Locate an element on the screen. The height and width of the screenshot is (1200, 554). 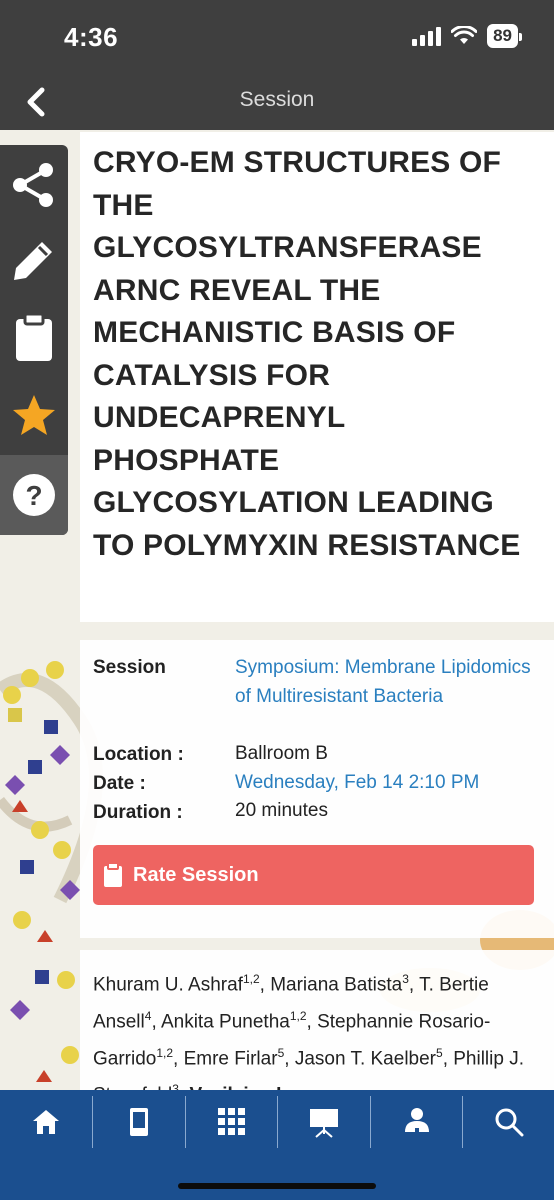
author-name: Ankita Punetha is located at coordinates (225, 1022).